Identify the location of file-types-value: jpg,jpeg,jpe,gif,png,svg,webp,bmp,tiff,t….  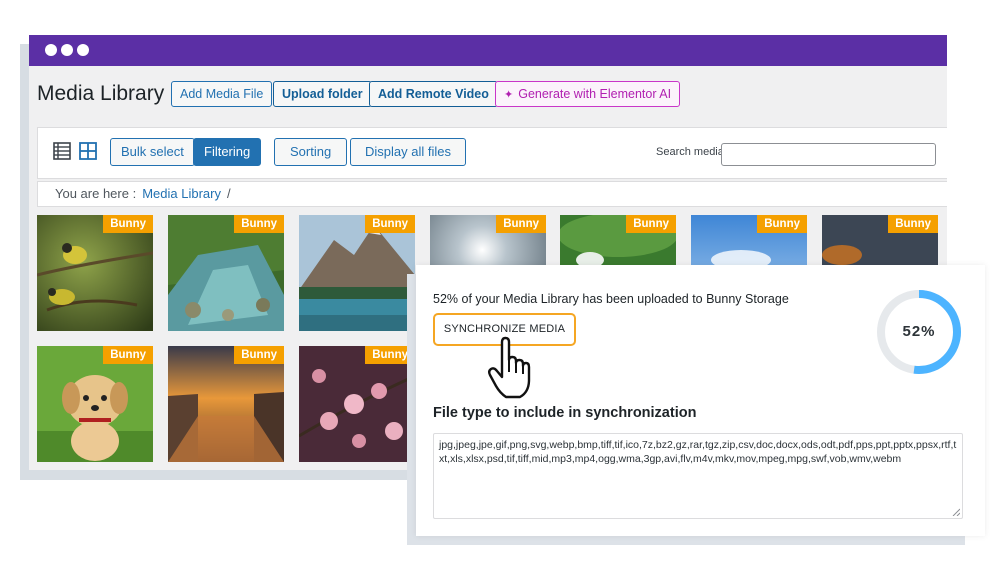
(698, 452).